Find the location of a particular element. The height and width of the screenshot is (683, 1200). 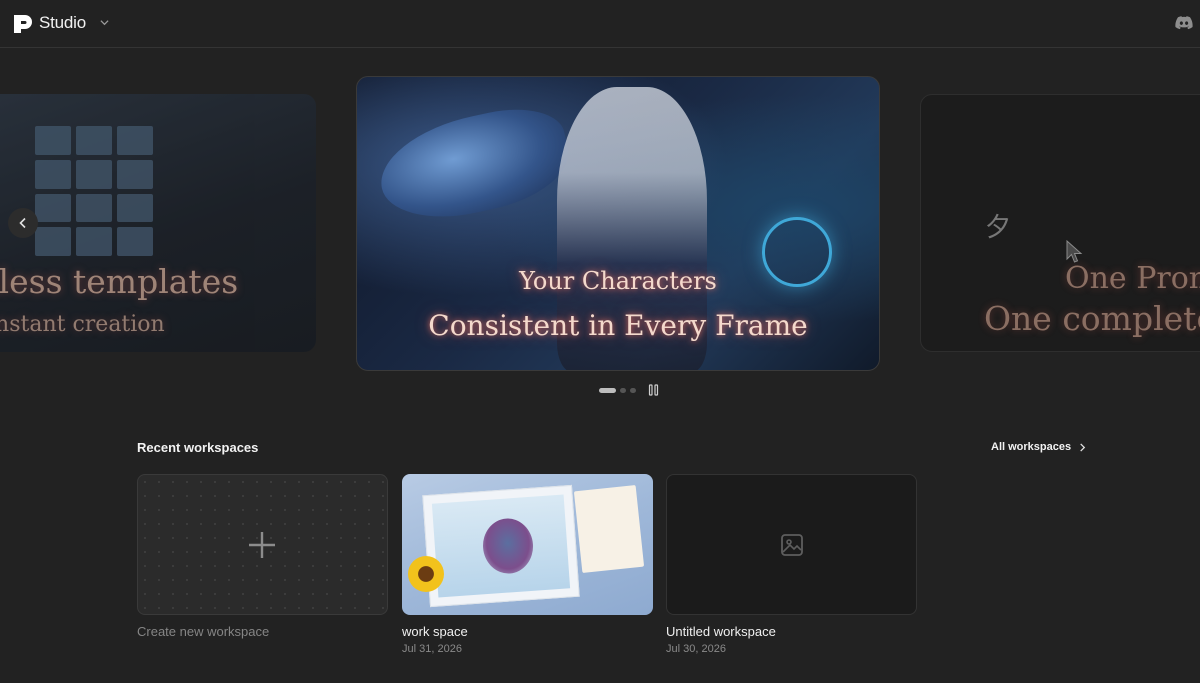

image-placeholder-icon is located at coordinates (792, 545).